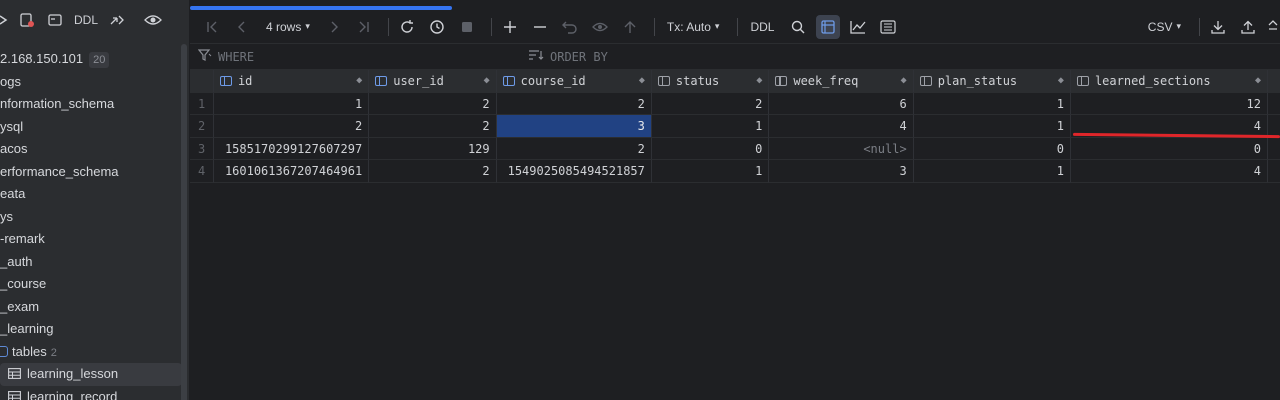 This screenshot has width=1280, height=400. What do you see at coordinates (510, 27) in the screenshot?
I see `add-row-icon` at bounding box center [510, 27].